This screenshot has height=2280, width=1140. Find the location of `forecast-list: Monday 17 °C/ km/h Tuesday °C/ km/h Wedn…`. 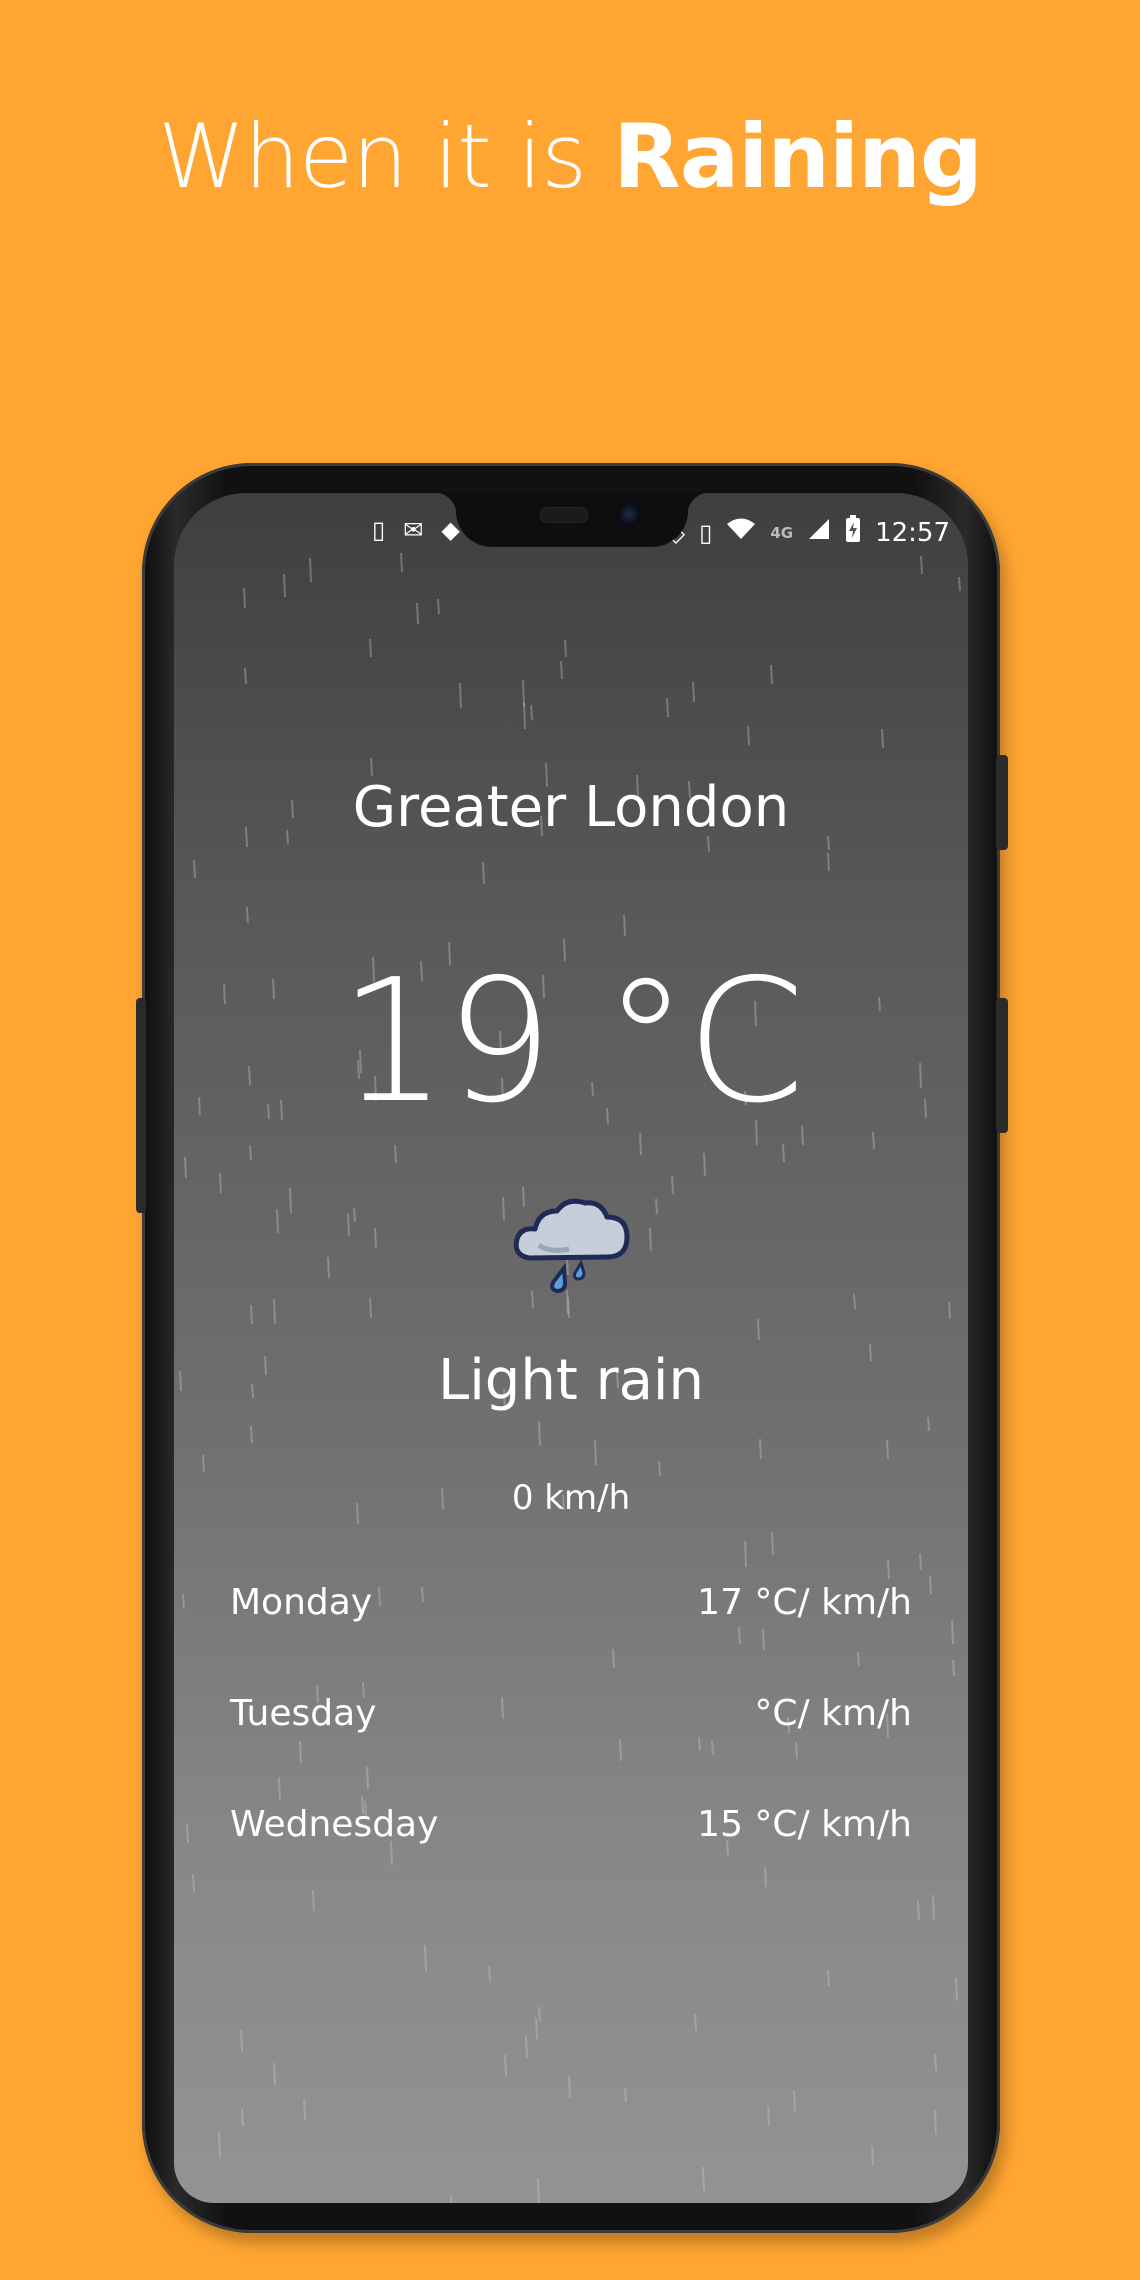

forecast-list: Monday 17 °C/ km/h Tuesday °C/ km/h Wedn… is located at coordinates (571, 1744).